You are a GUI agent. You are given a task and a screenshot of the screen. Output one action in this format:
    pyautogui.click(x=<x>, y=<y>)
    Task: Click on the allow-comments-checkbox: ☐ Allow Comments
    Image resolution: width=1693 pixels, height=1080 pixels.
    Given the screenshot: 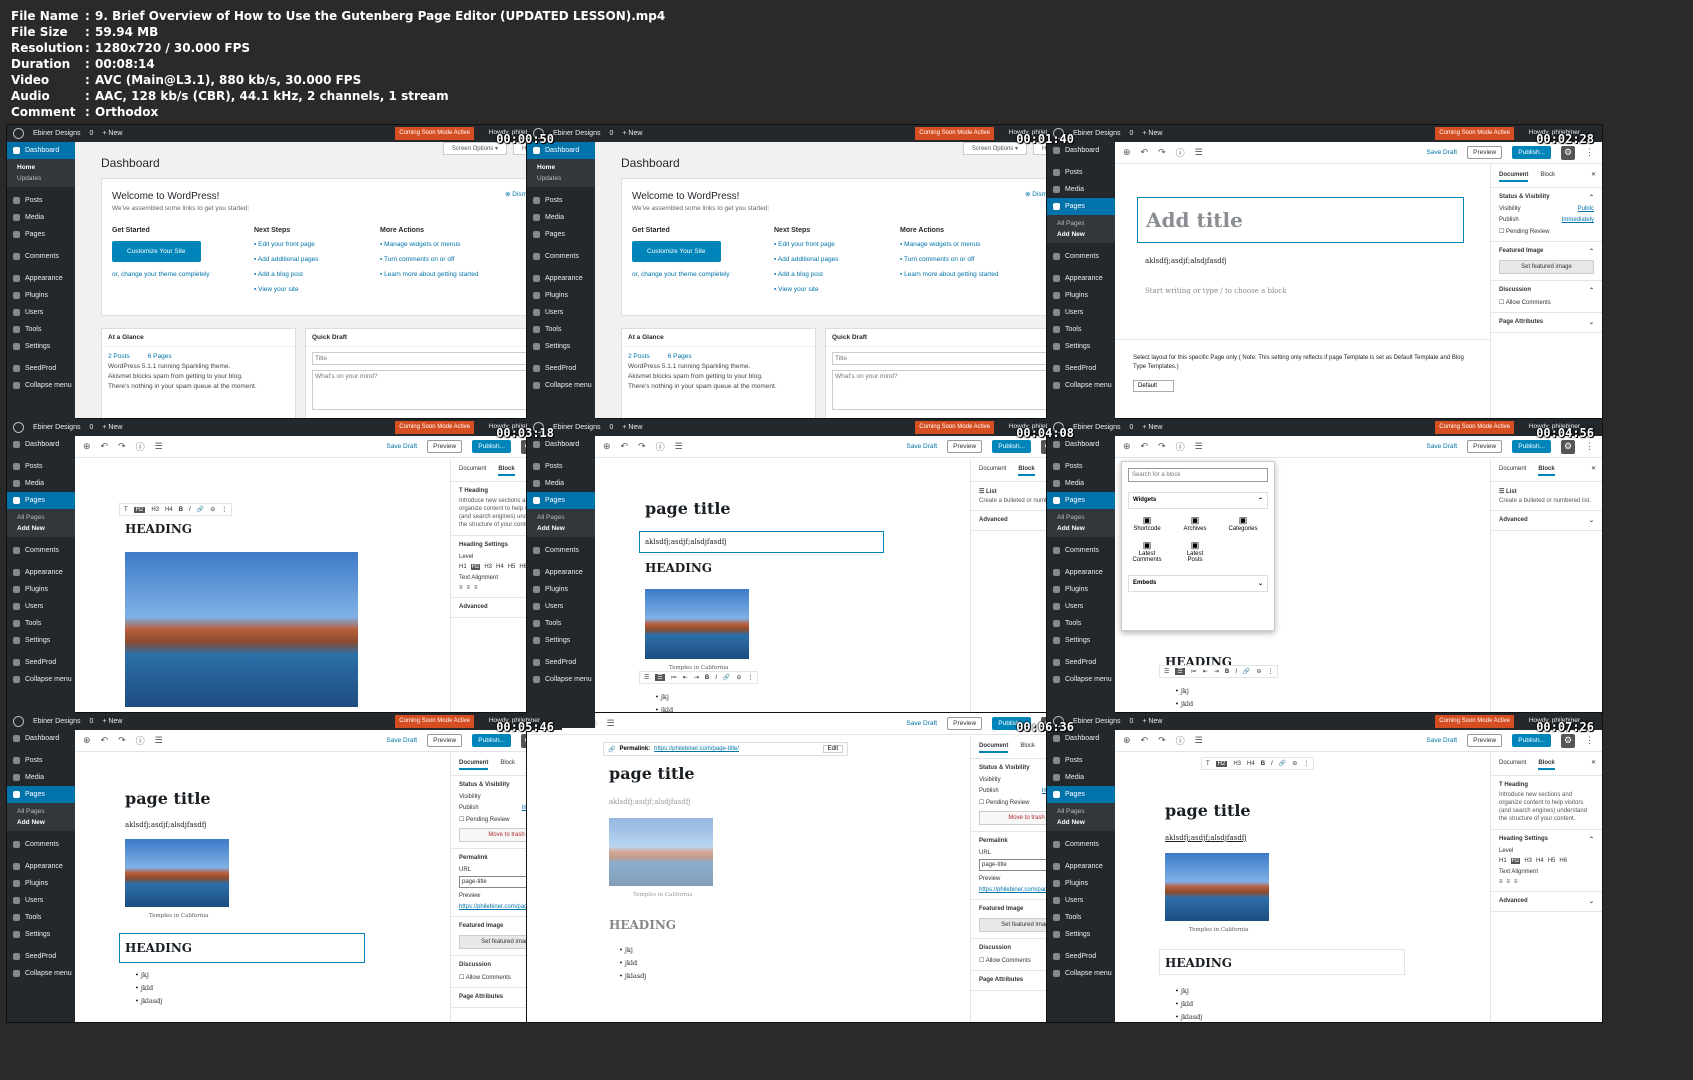 What is the action you would take?
    pyautogui.click(x=1546, y=302)
    